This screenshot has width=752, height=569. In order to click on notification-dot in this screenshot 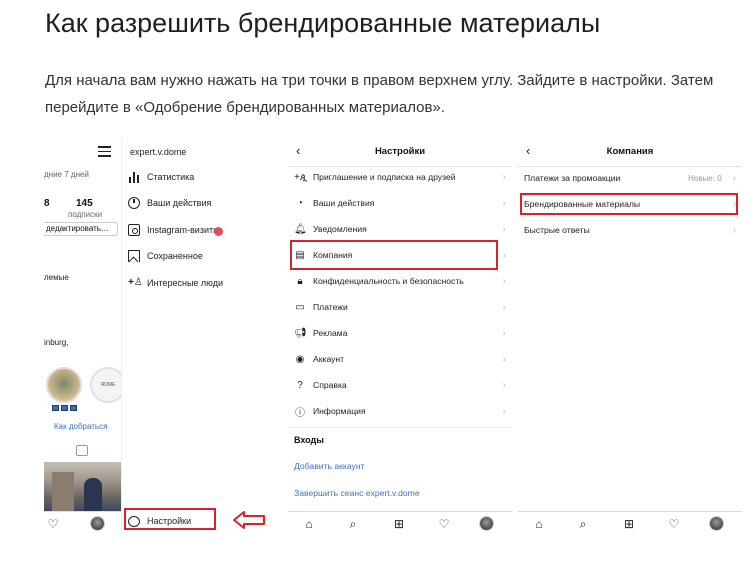, I will do `click(218, 231)`.